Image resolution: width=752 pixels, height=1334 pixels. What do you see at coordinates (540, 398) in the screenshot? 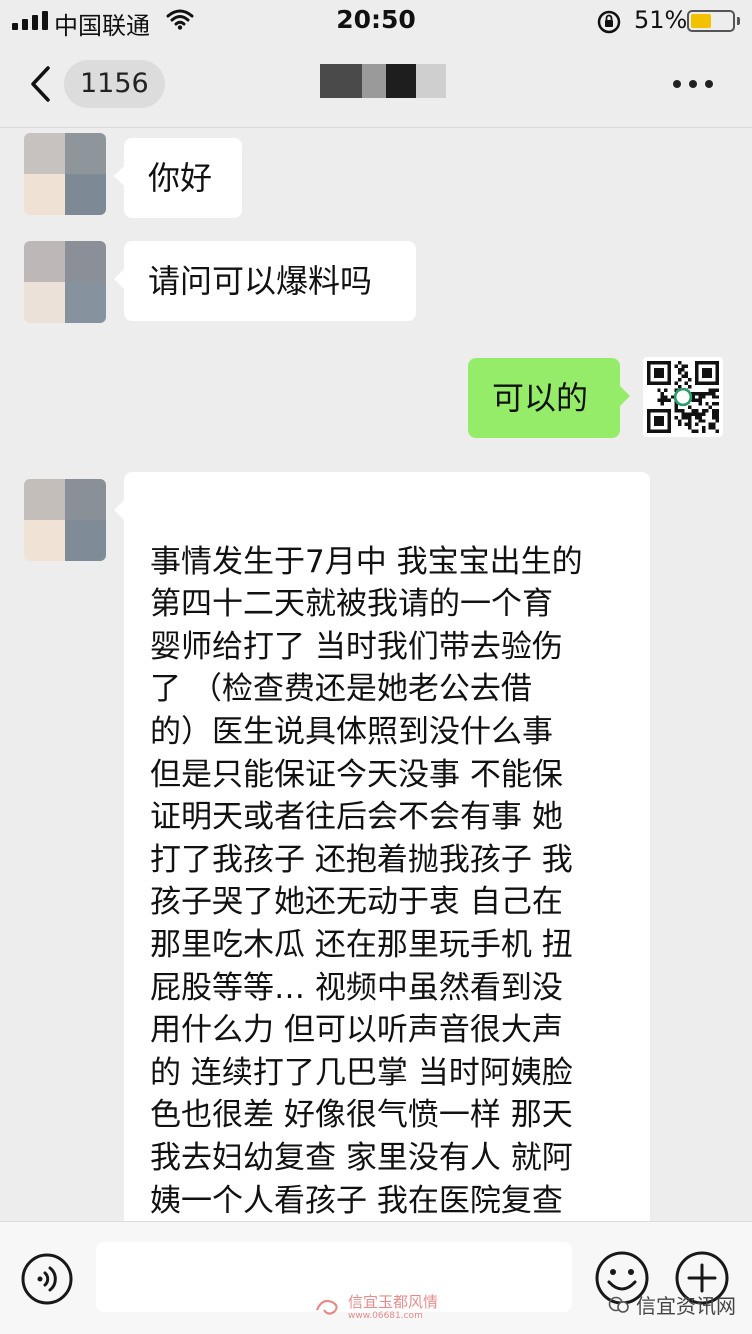
I see `message-text: 可以的` at bounding box center [540, 398].